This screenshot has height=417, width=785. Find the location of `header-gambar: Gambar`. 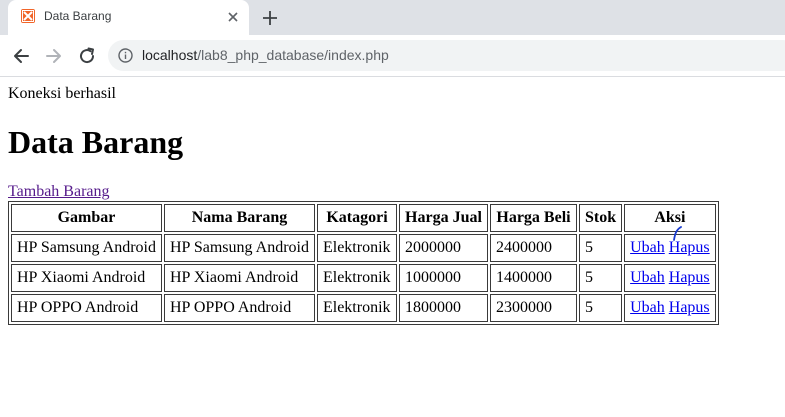

header-gambar: Gambar is located at coordinates (86, 218).